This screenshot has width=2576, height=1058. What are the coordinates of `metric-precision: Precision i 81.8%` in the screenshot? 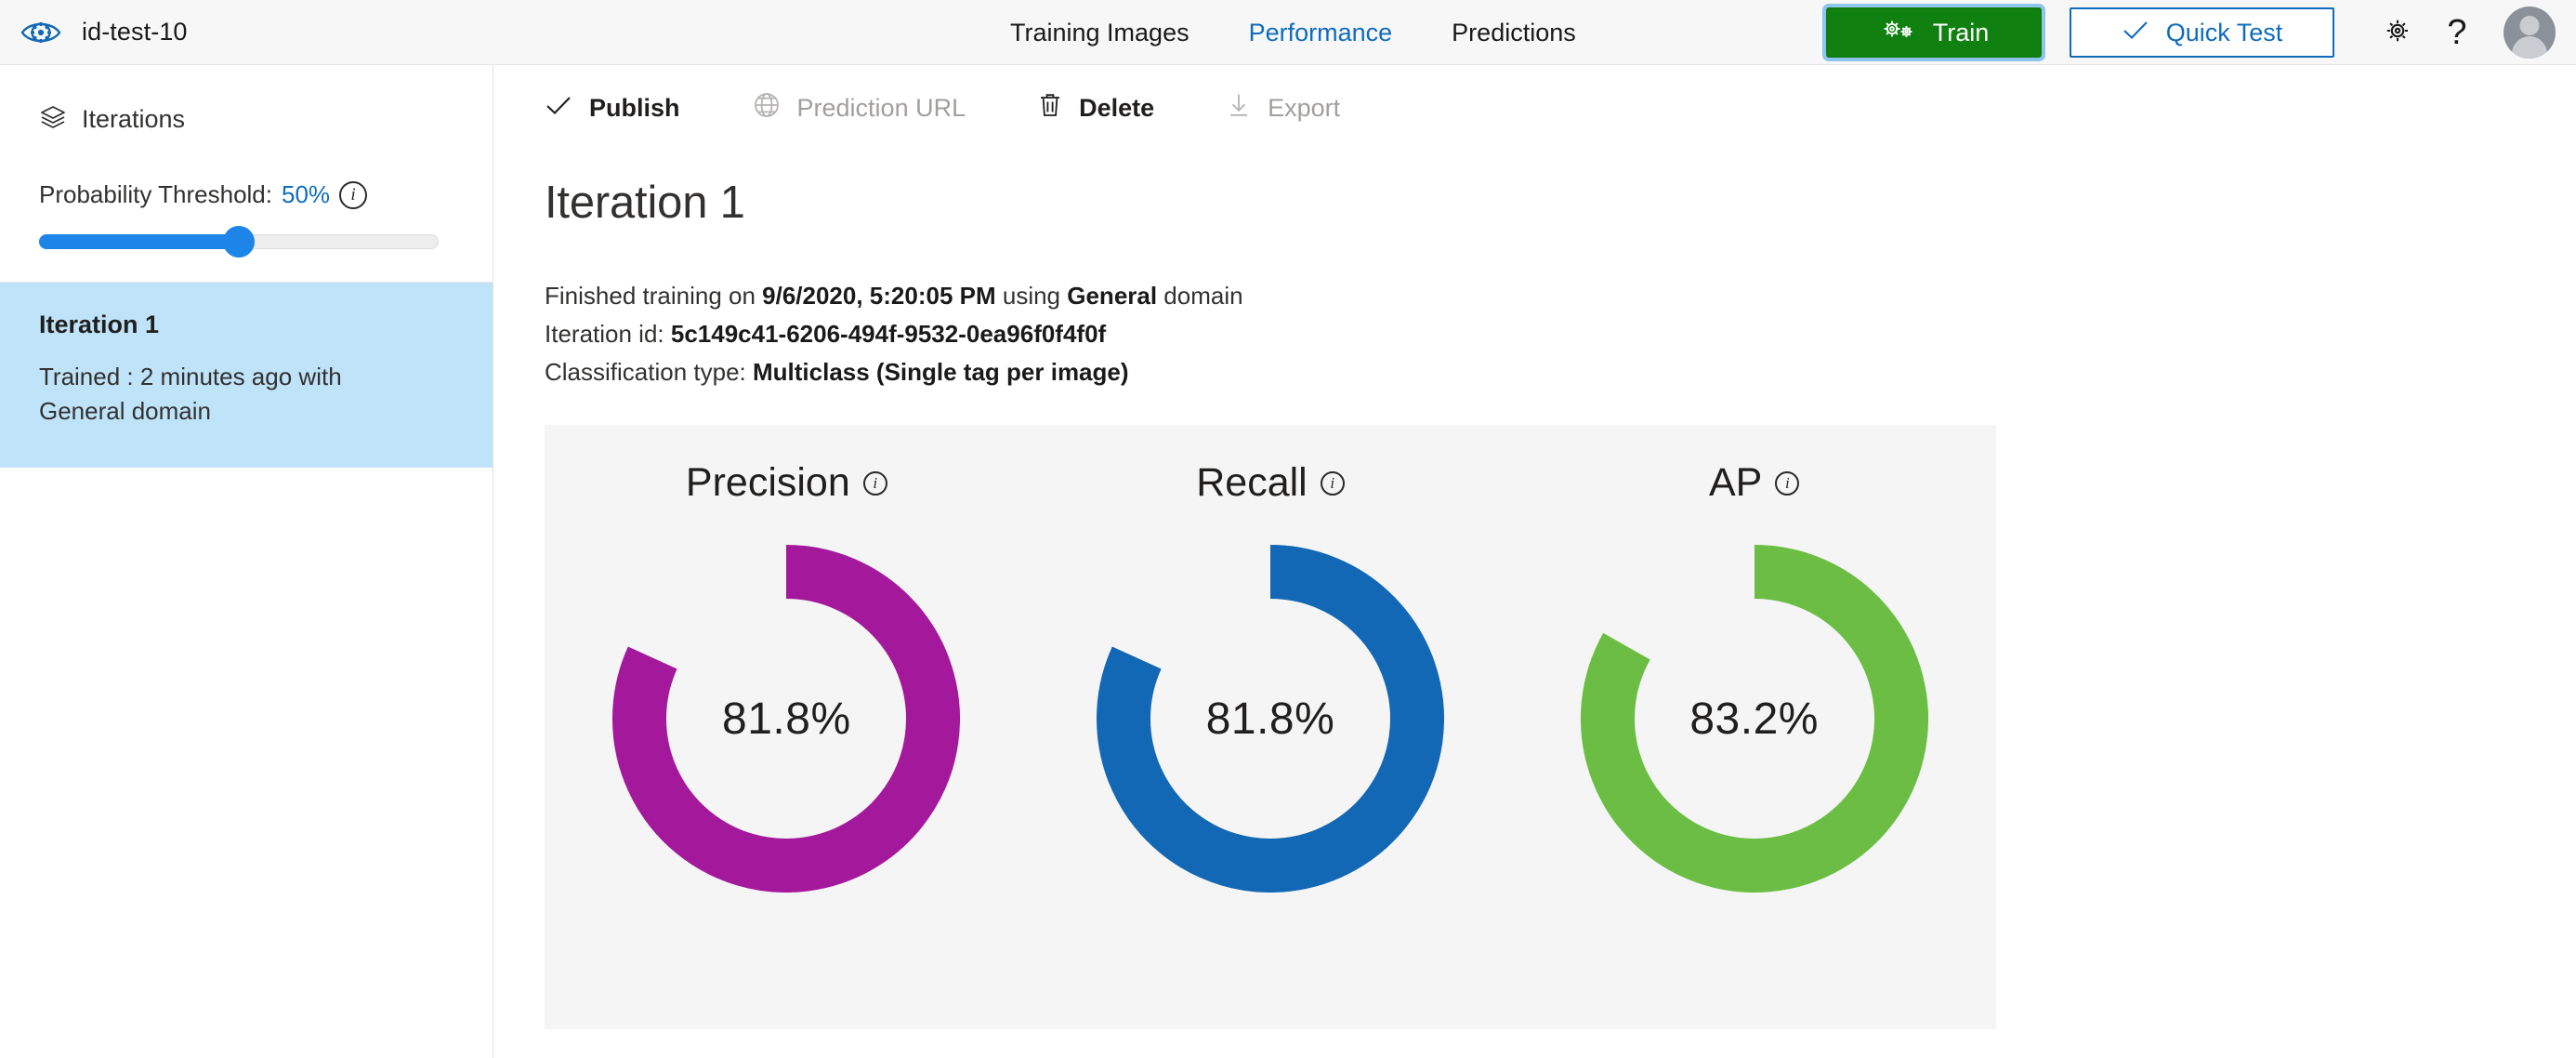 It's located at (787, 676).